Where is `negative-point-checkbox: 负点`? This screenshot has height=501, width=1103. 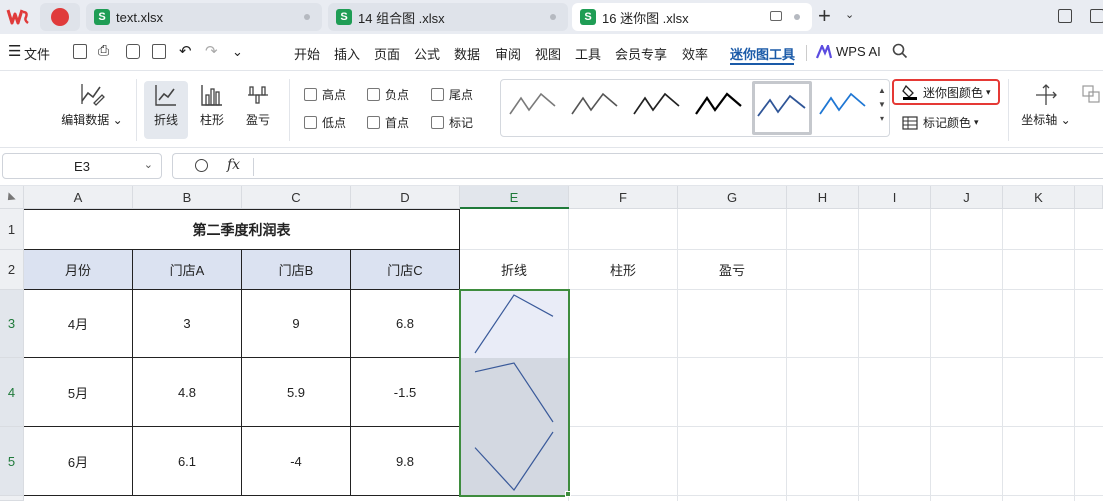
negative-point-checkbox: 负点 is located at coordinates (388, 94).